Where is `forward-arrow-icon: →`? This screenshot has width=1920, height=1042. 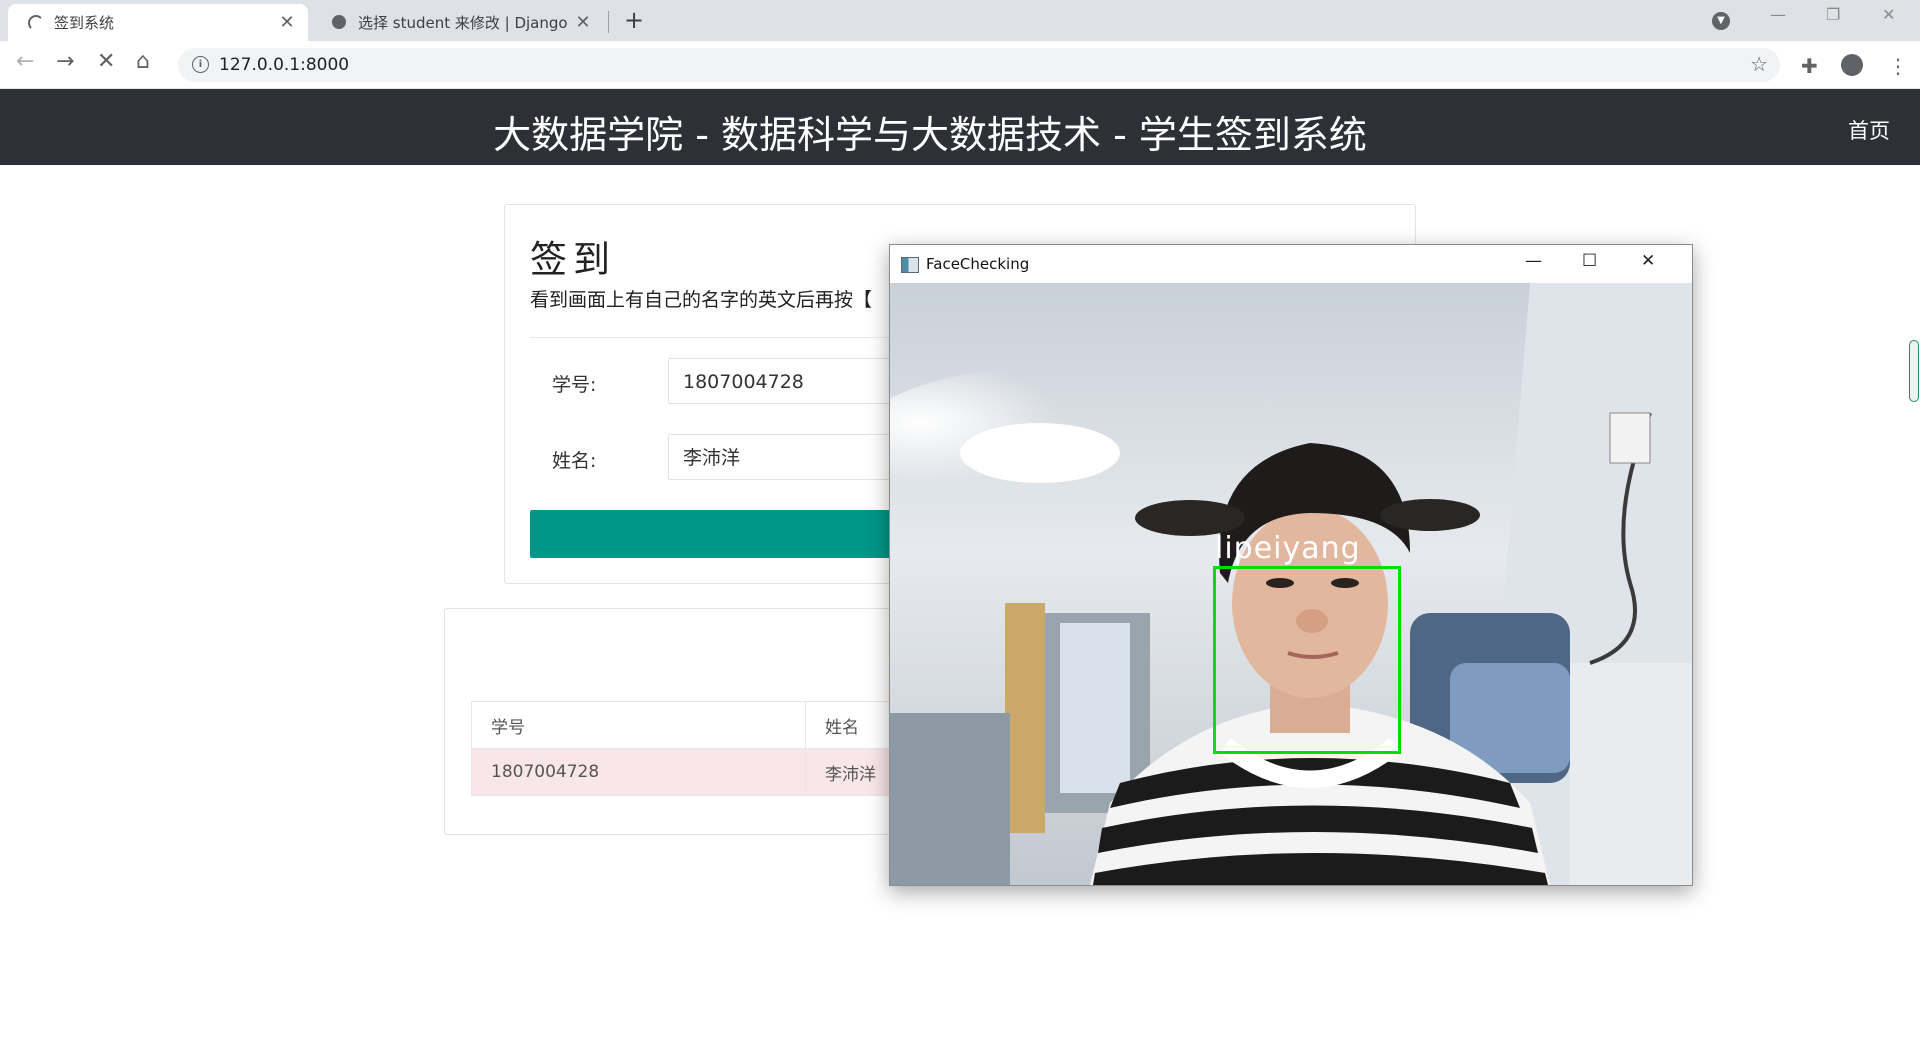 forward-arrow-icon: → is located at coordinates (65, 61).